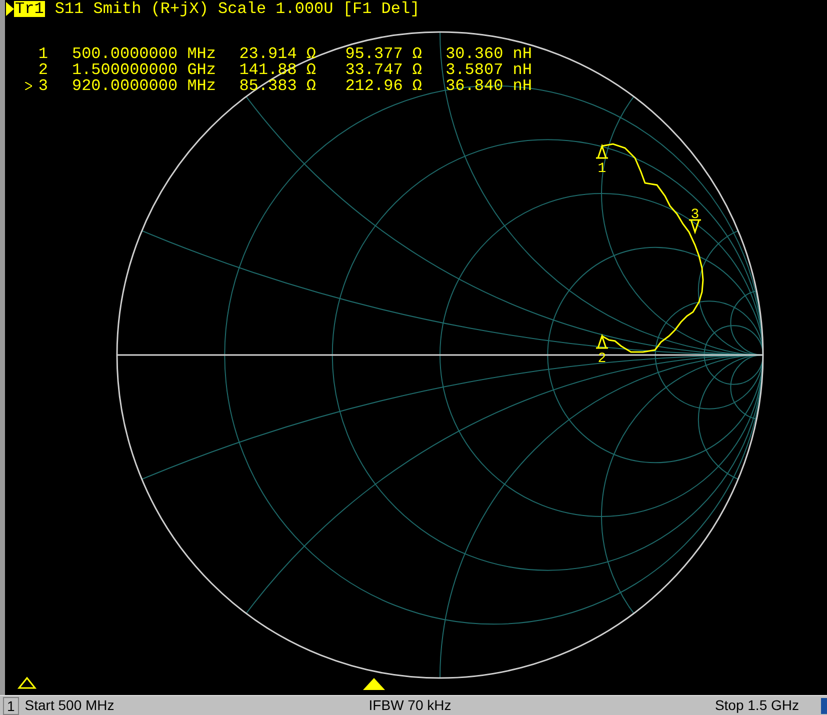 The image size is (827, 715). What do you see at coordinates (383, 54) in the screenshot?
I see `marker-reactance: 95.377 Ω` at bounding box center [383, 54].